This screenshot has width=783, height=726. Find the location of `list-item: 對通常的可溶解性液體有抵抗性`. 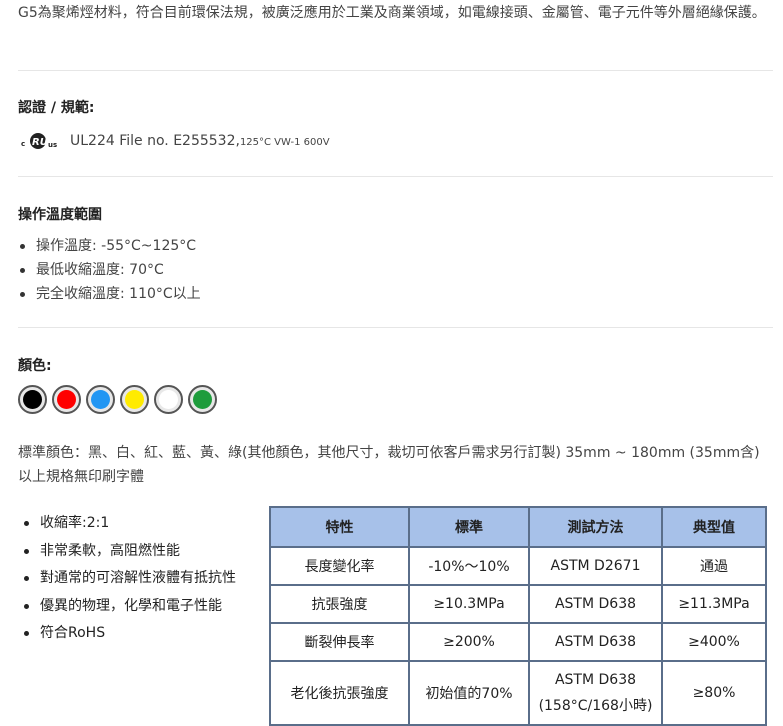

list-item: 對通常的可溶解性液體有抵抗性 is located at coordinates (128, 579).